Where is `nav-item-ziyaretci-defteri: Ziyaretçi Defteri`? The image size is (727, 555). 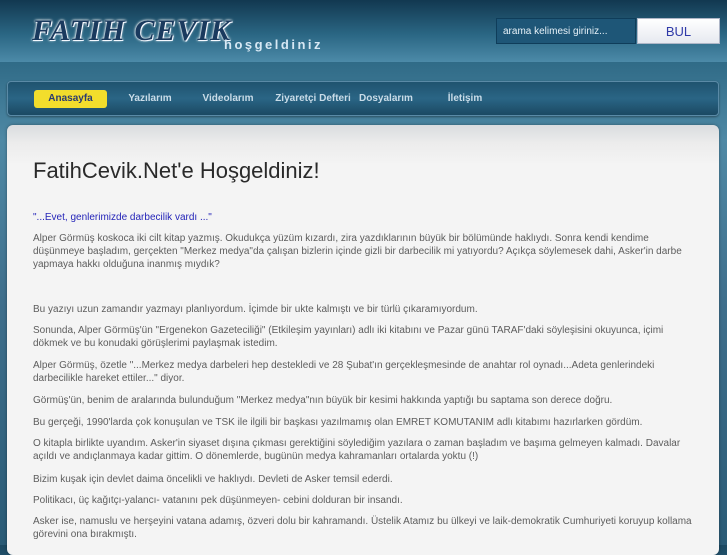
nav-item-ziyaretci-defteri: Ziyaretçi Defteri is located at coordinates (313, 99).